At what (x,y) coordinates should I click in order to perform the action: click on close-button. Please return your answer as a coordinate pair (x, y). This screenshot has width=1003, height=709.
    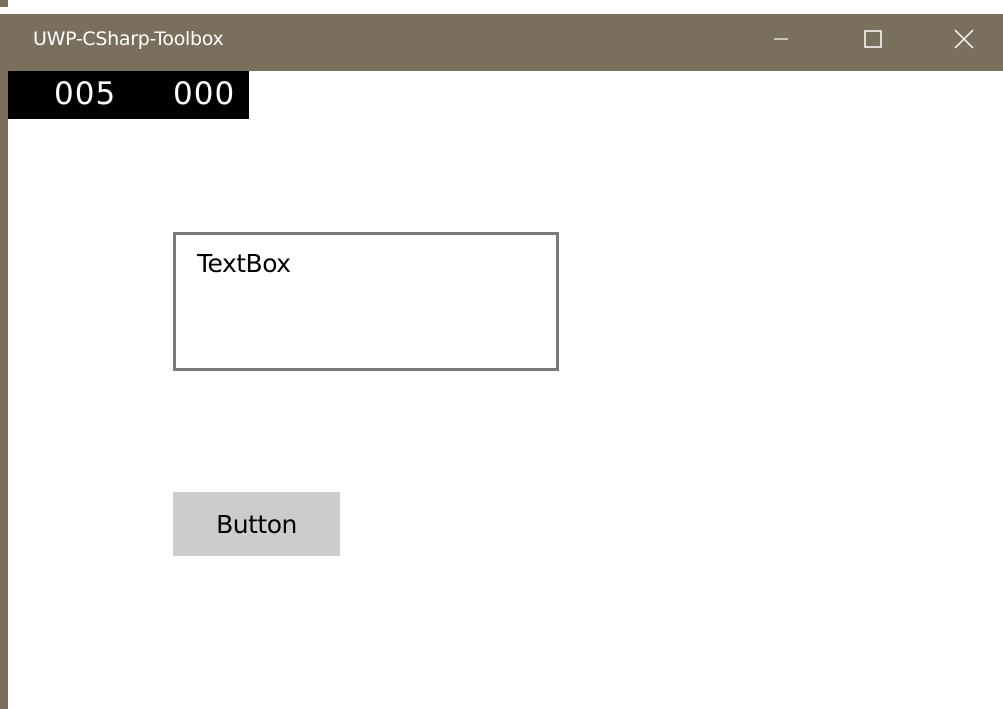
    Looking at the image, I should click on (964, 39).